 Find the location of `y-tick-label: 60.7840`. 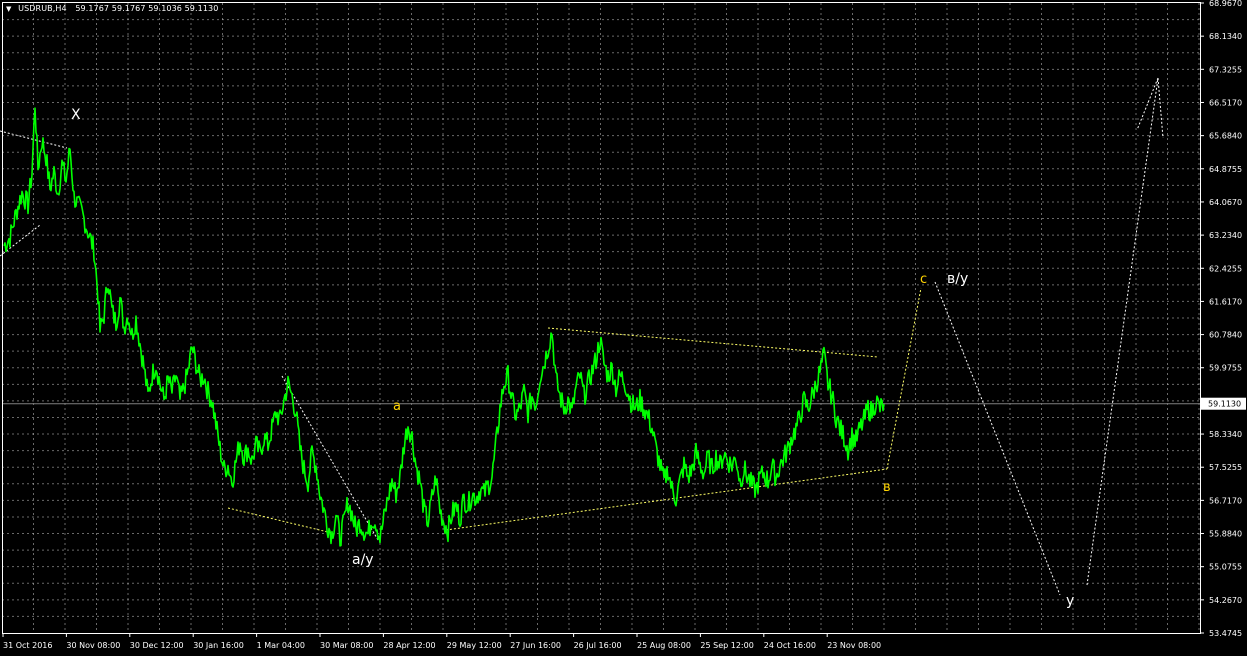

y-tick-label: 60.7840 is located at coordinates (1225, 335).